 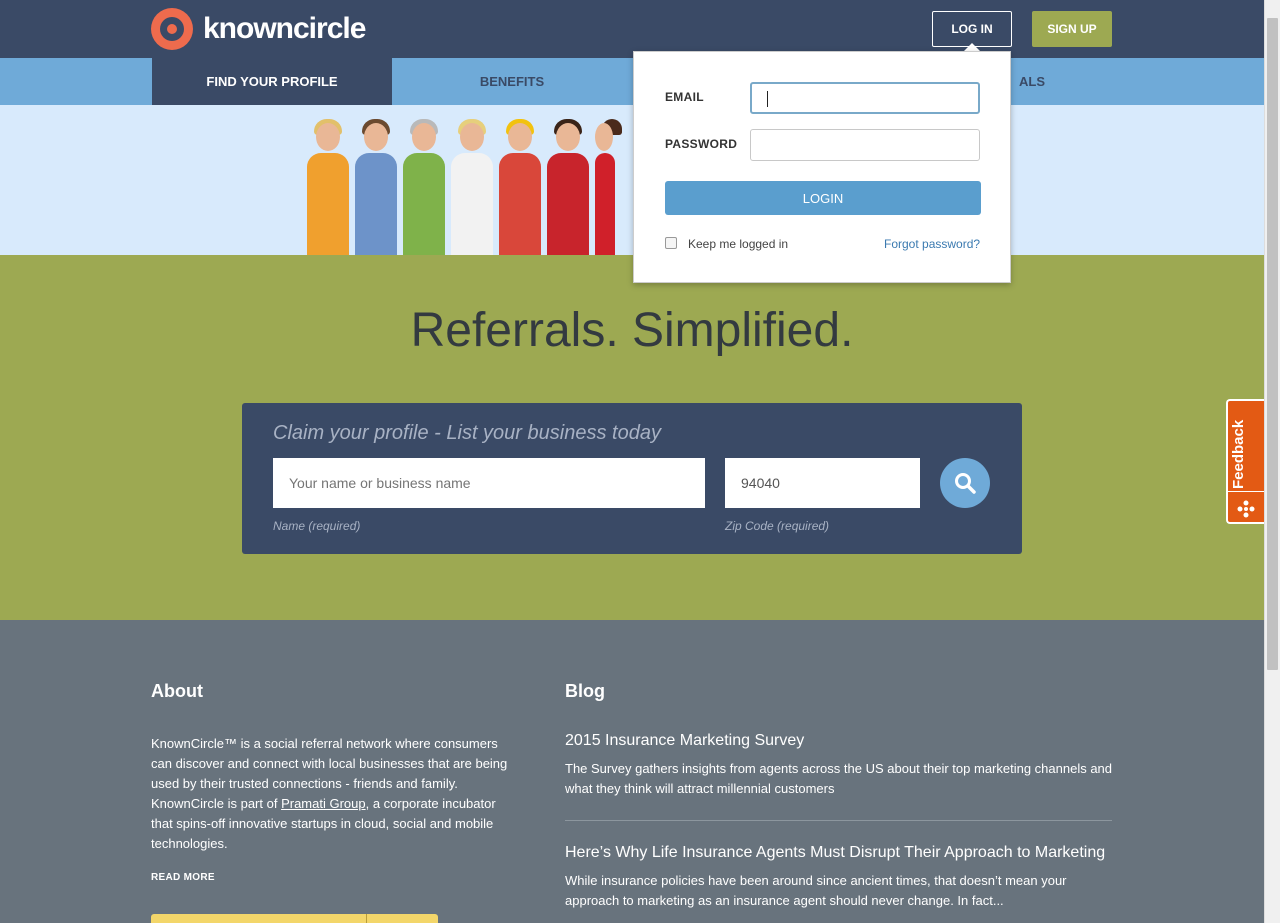 I want to click on feedback-dots-icon, so click(x=1246, y=509).